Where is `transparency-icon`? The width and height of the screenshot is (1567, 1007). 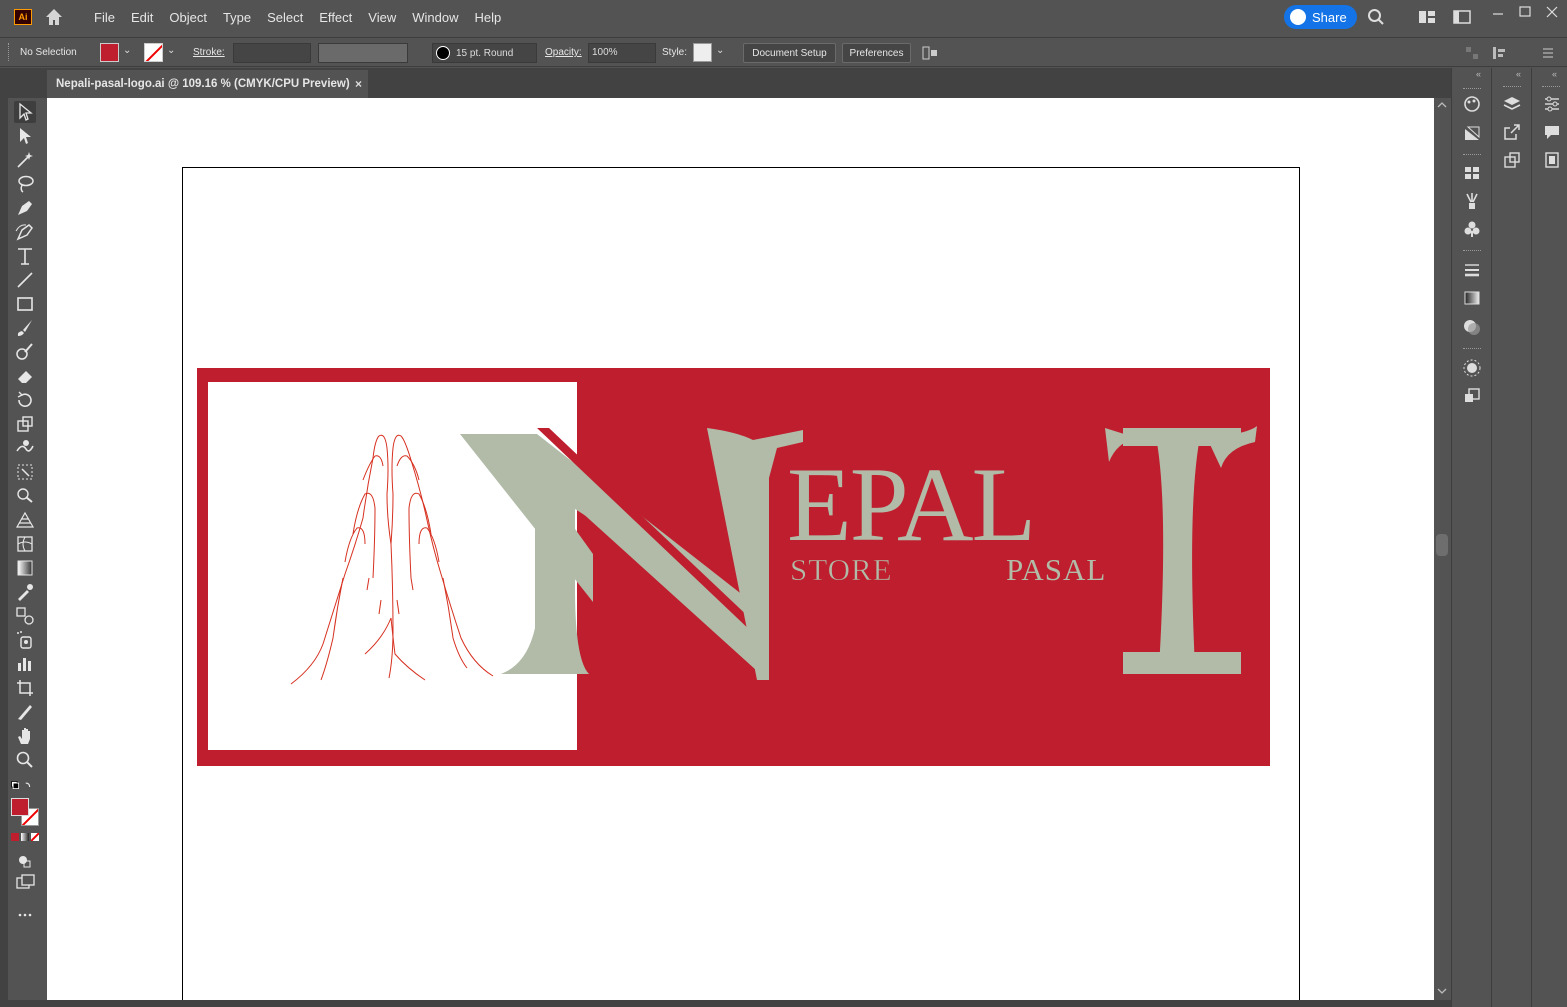 transparency-icon is located at coordinates (1472, 327).